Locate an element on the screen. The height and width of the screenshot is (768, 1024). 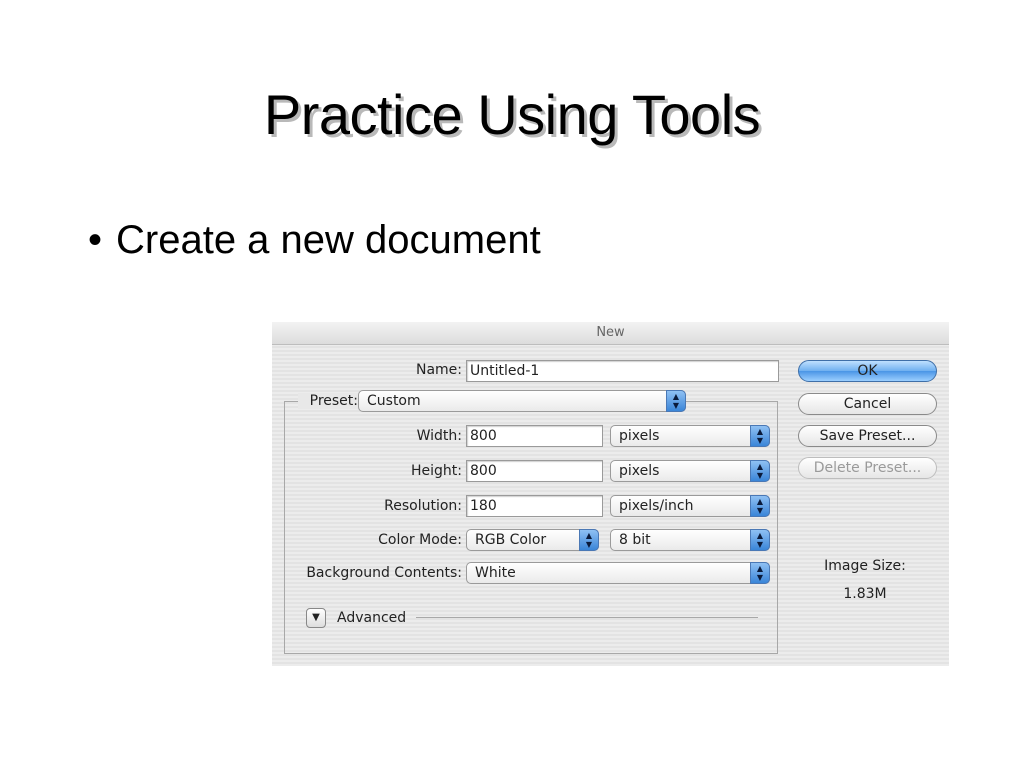
bit-depth-select: 8 bit ▲ ▼ is located at coordinates (690, 540).